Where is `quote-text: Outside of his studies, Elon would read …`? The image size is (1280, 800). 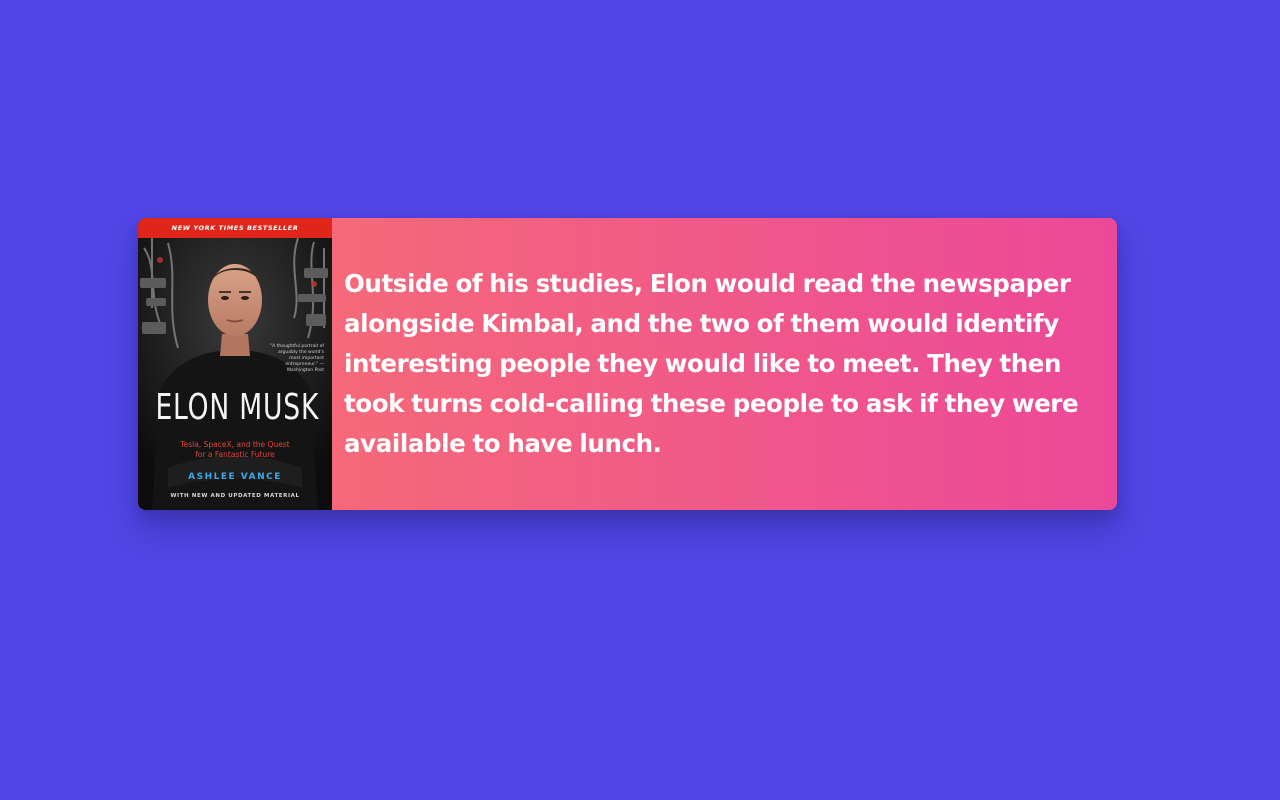 quote-text: Outside of his studies, Elon would read … is located at coordinates (711, 363).